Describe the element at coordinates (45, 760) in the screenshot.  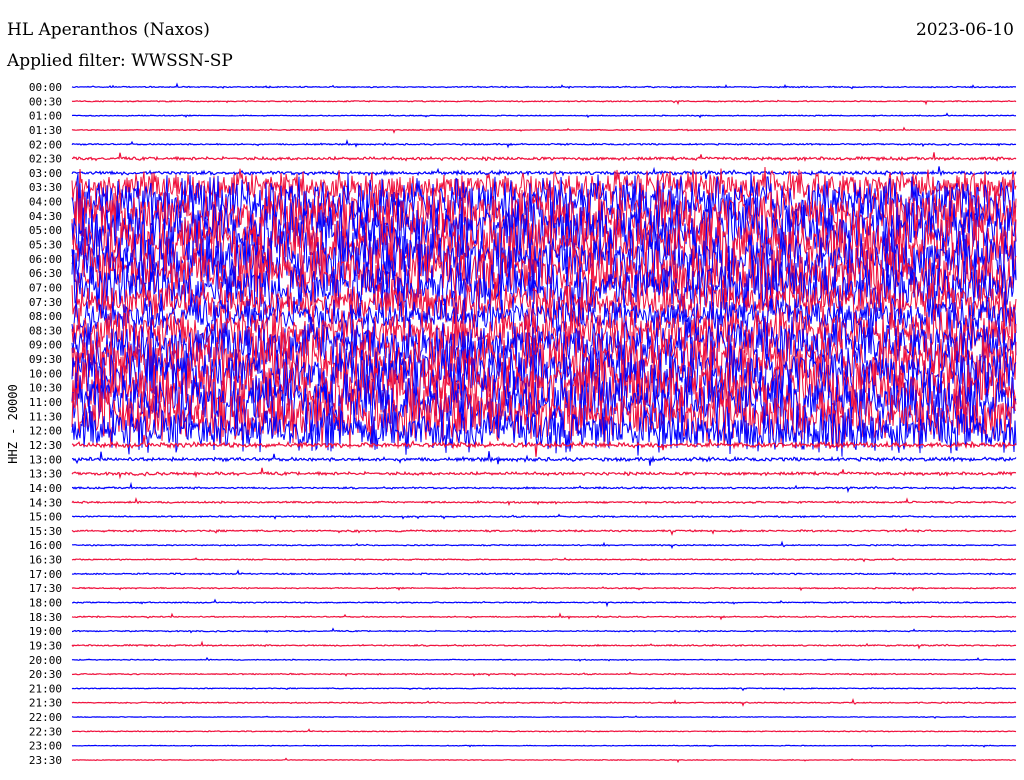
I see `time-tick-label: 23:30` at that location.